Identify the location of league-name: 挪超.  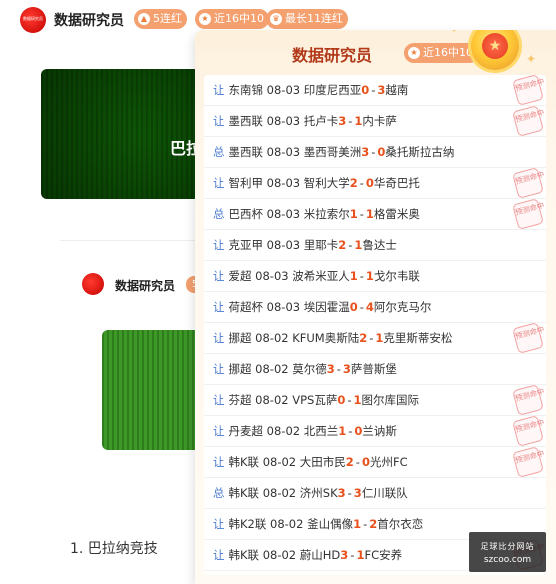
(240, 369).